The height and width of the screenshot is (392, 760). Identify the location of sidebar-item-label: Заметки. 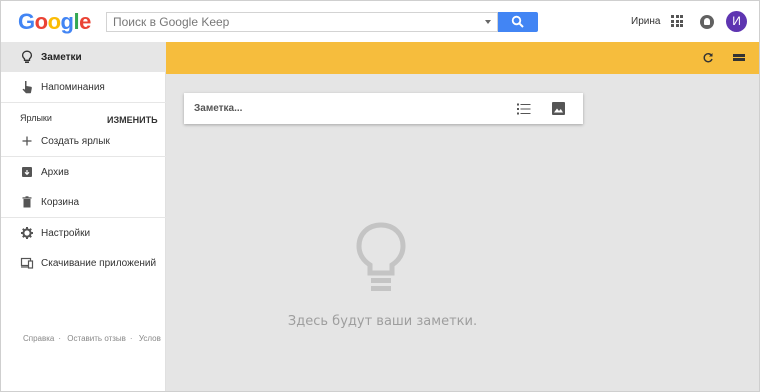
(61, 57).